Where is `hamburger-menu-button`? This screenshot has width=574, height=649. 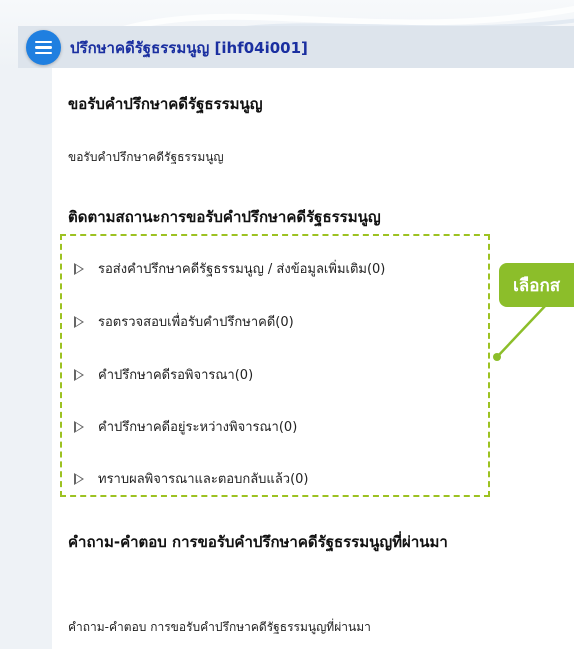
hamburger-menu-button is located at coordinates (43, 47).